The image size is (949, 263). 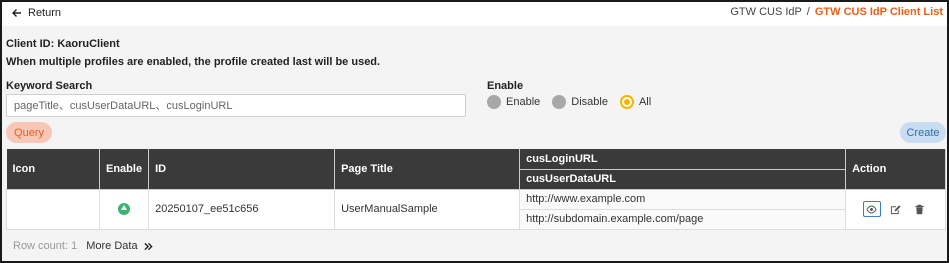 I want to click on radio-enable-label: Enable, so click(x=523, y=102).